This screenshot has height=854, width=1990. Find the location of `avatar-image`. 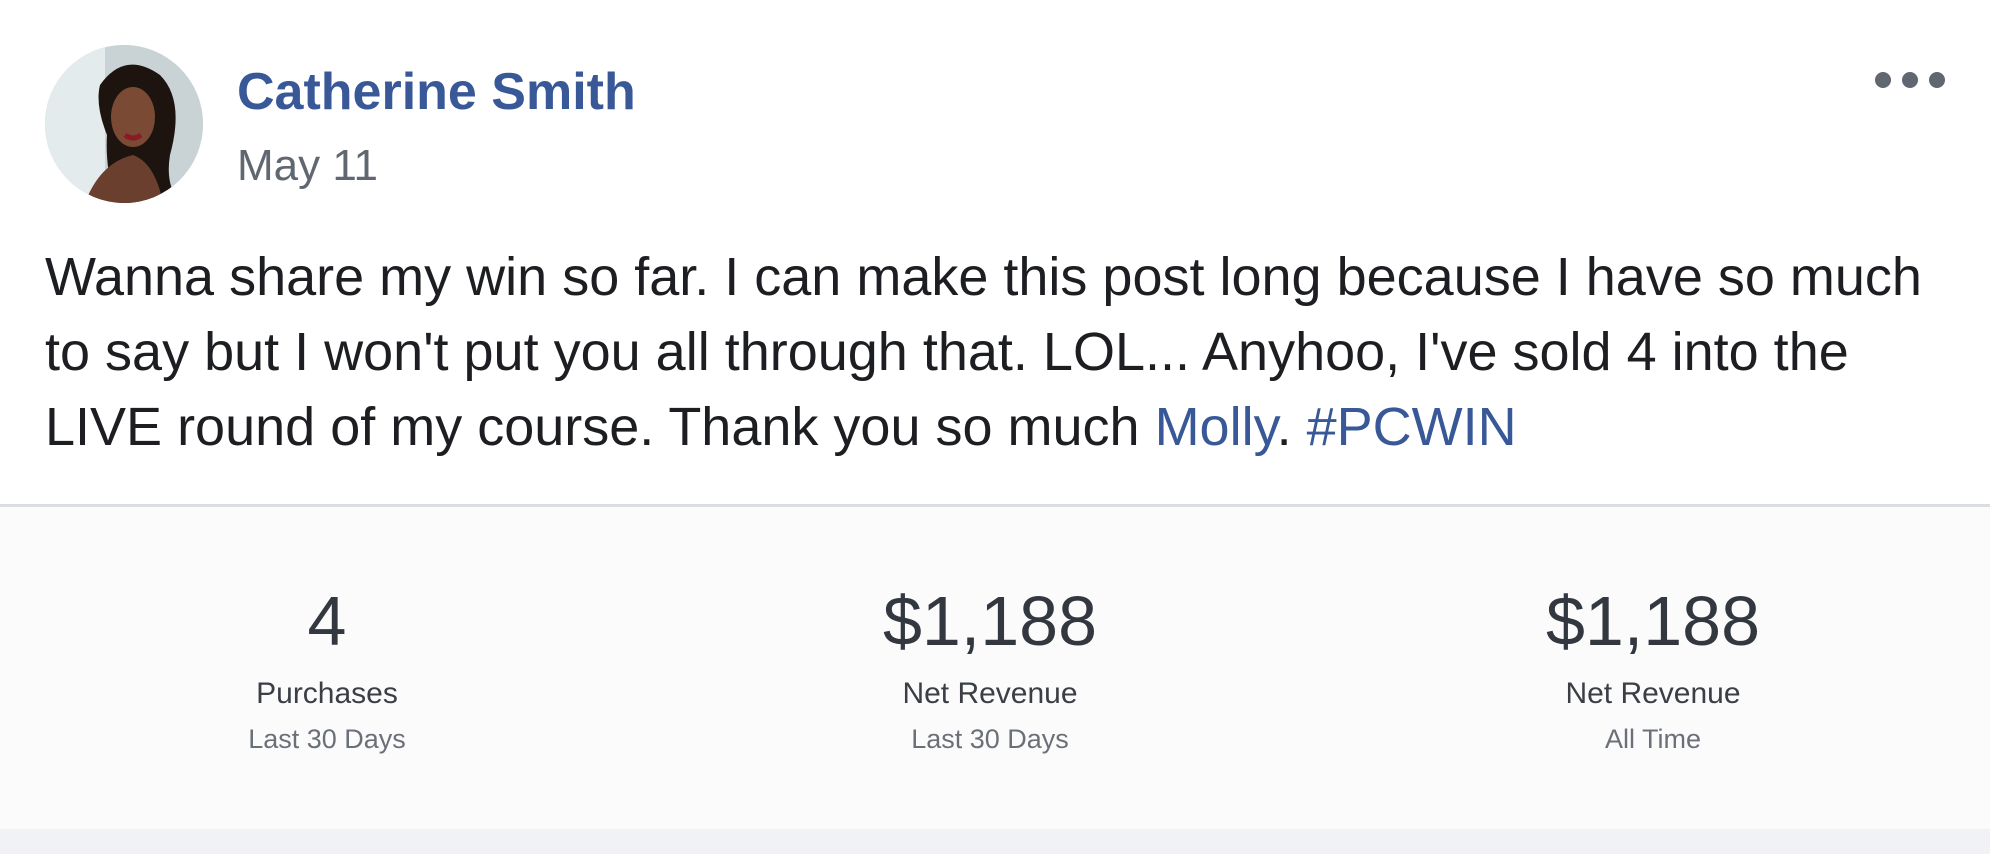

avatar-image is located at coordinates (124, 124).